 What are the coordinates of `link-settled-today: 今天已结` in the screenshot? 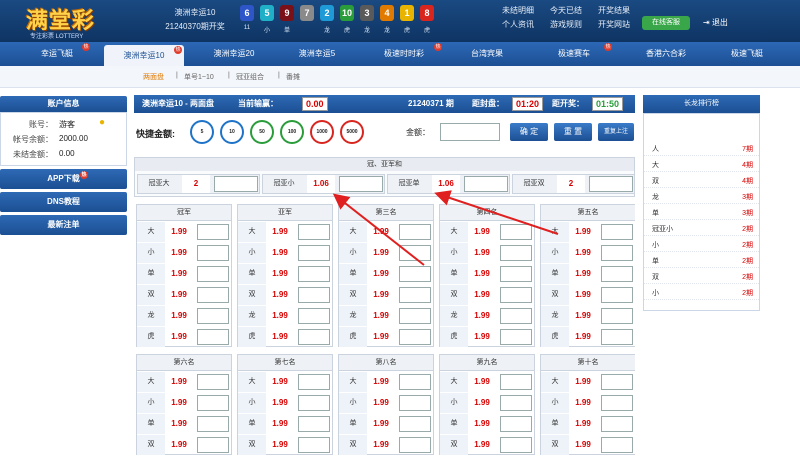 It's located at (566, 10).